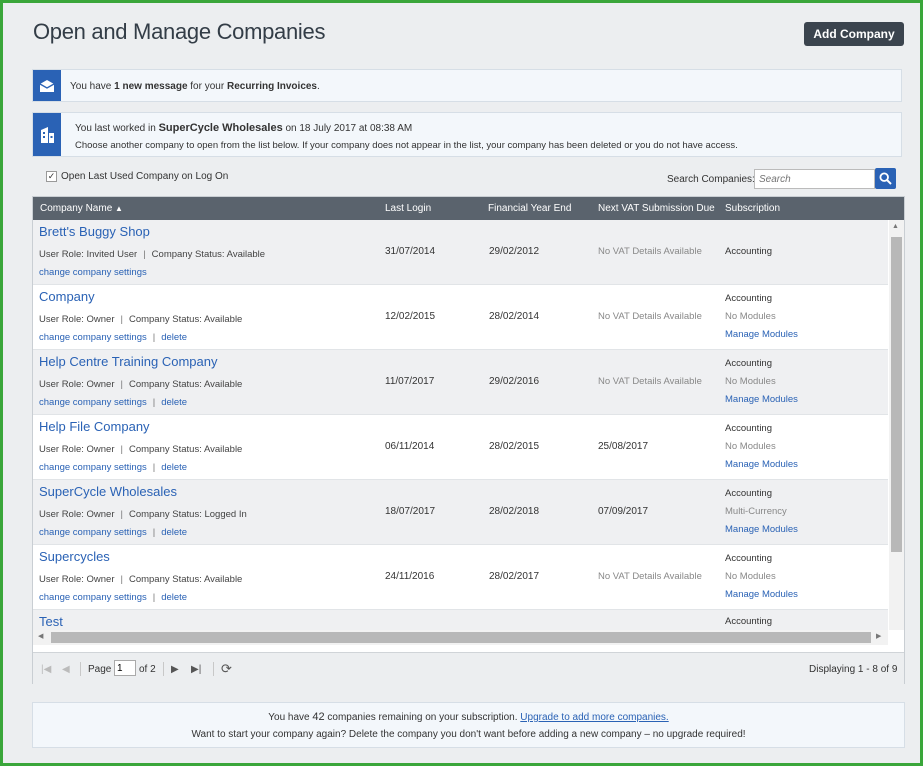  I want to click on next-page-icon: ▶, so click(175, 669).